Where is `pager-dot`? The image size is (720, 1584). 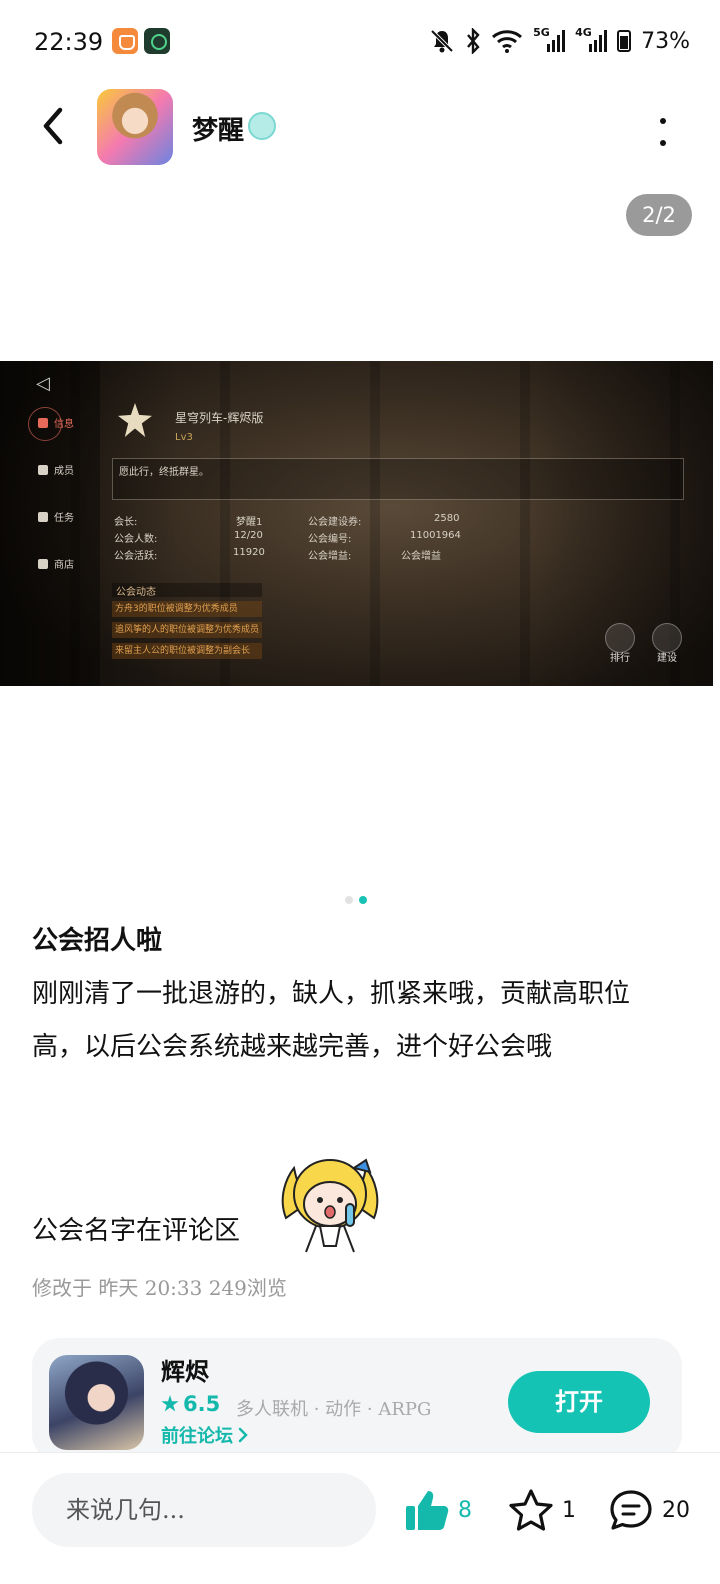
pager-dot is located at coordinates (349, 900).